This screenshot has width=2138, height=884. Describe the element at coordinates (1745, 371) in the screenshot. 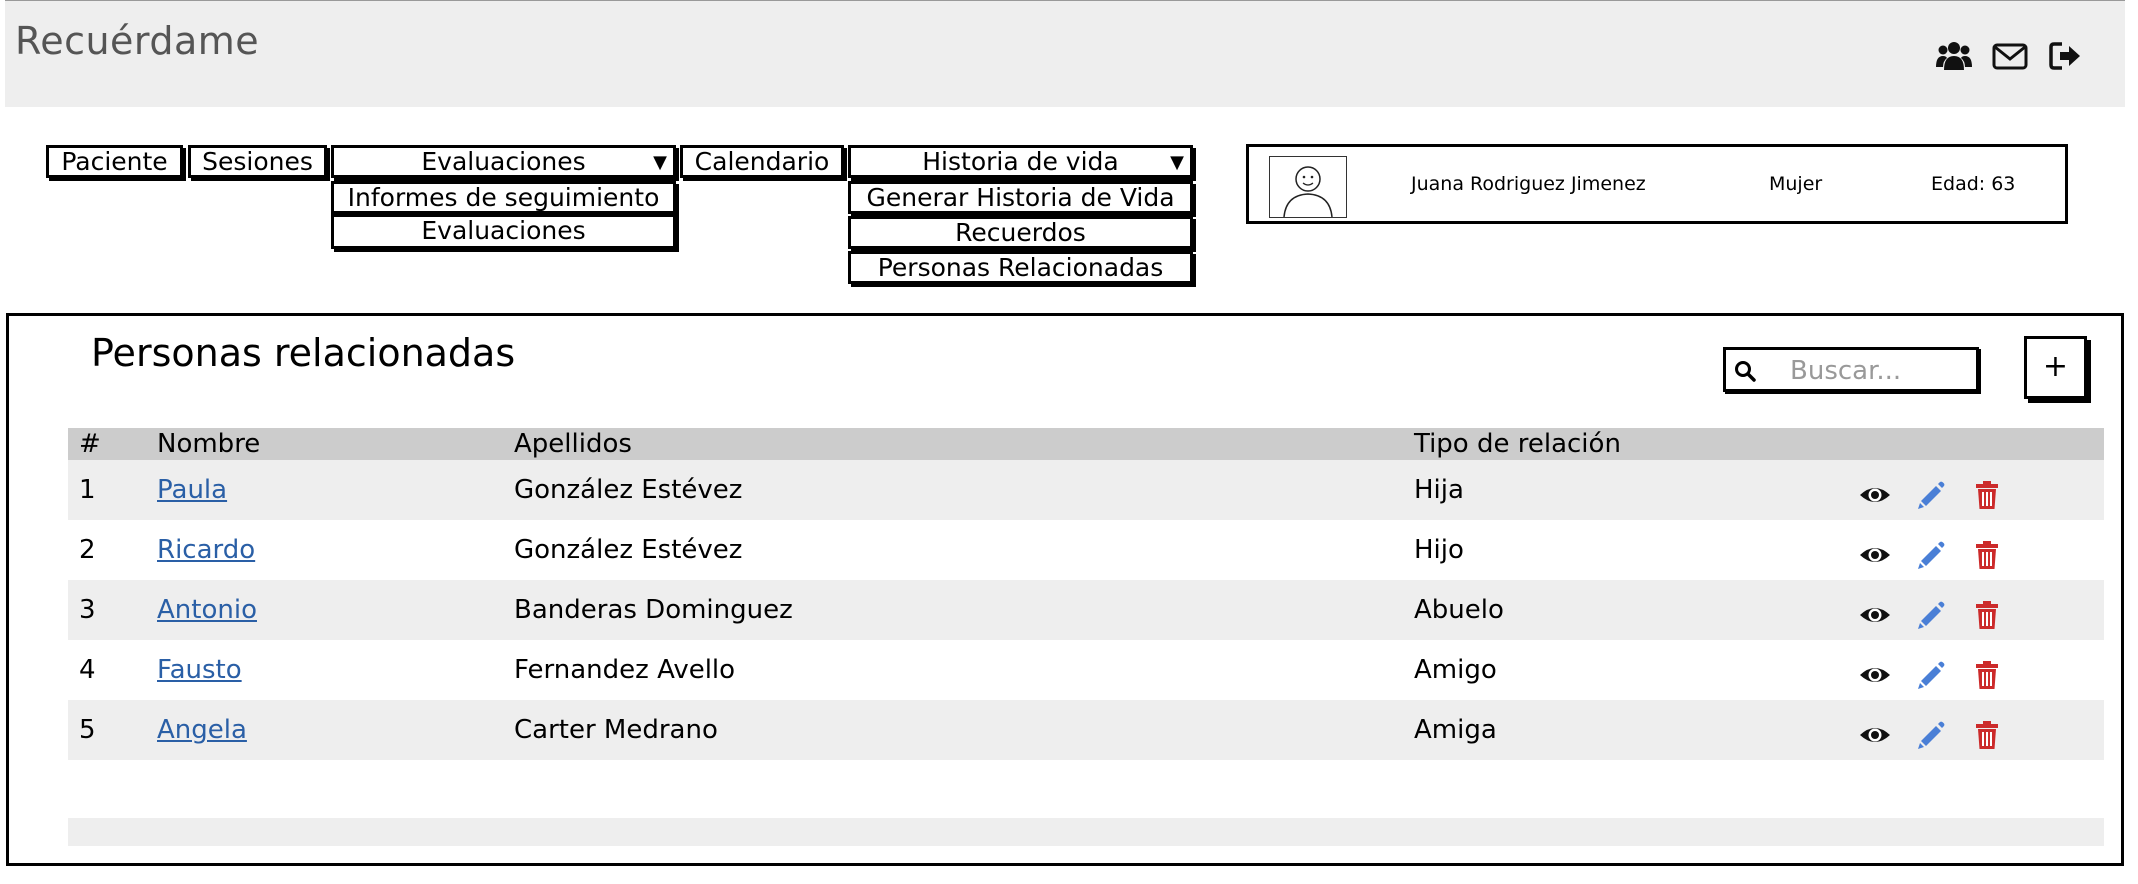

I see `search-icon` at that location.